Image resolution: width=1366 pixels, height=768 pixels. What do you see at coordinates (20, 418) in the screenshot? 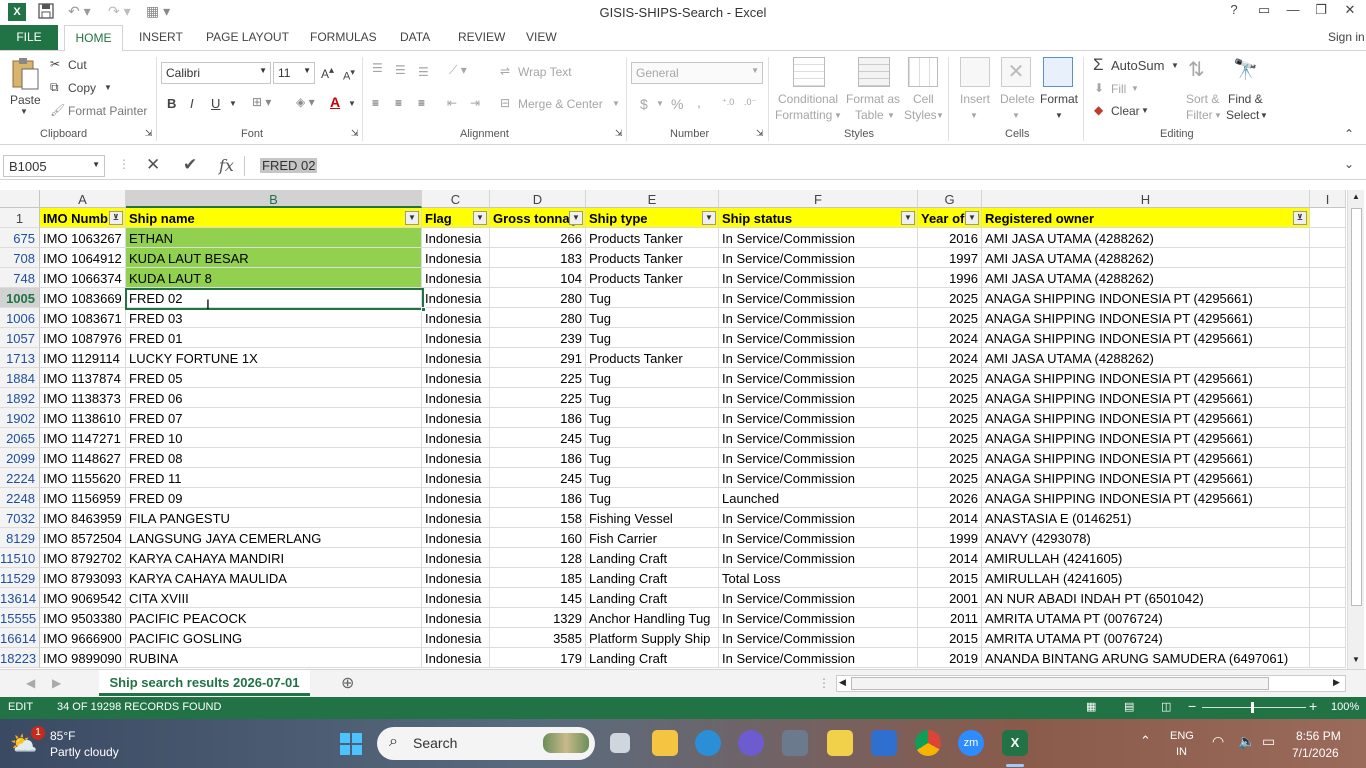
I see `row-header: 1902` at bounding box center [20, 418].